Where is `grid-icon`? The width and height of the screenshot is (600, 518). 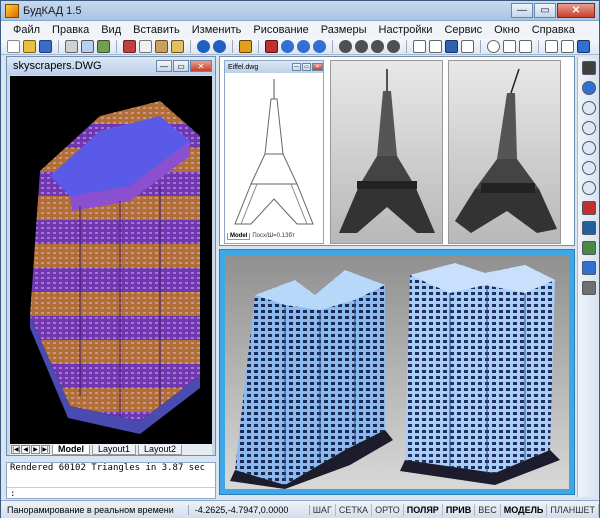 grid-icon is located at coordinates (525, 46).